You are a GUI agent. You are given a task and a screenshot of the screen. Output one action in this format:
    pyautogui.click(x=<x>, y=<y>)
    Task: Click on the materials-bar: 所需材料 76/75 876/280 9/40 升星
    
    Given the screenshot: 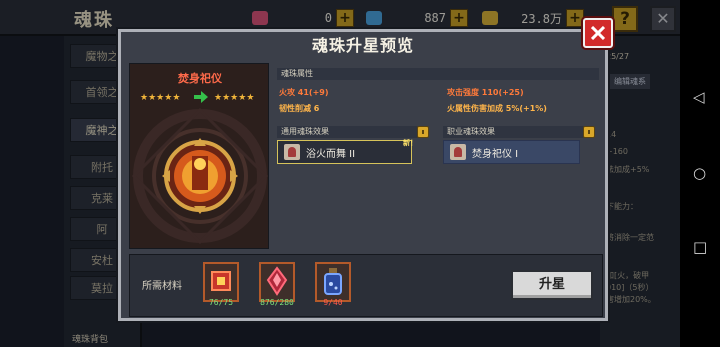 What is the action you would take?
    pyautogui.click(x=366, y=285)
    